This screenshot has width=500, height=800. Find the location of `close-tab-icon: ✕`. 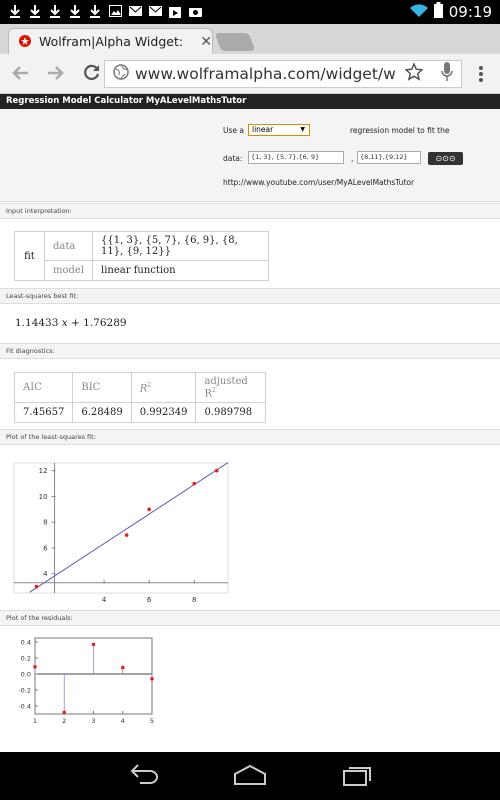

close-tab-icon: ✕ is located at coordinates (206, 42).